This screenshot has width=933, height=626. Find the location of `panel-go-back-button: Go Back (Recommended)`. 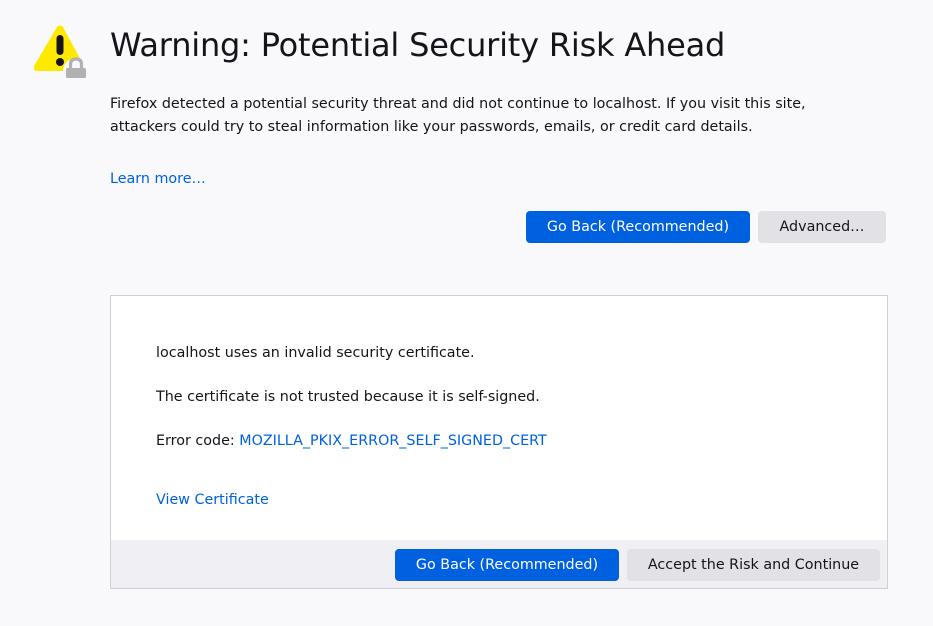

panel-go-back-button: Go Back (Recommended) is located at coordinates (507, 565).